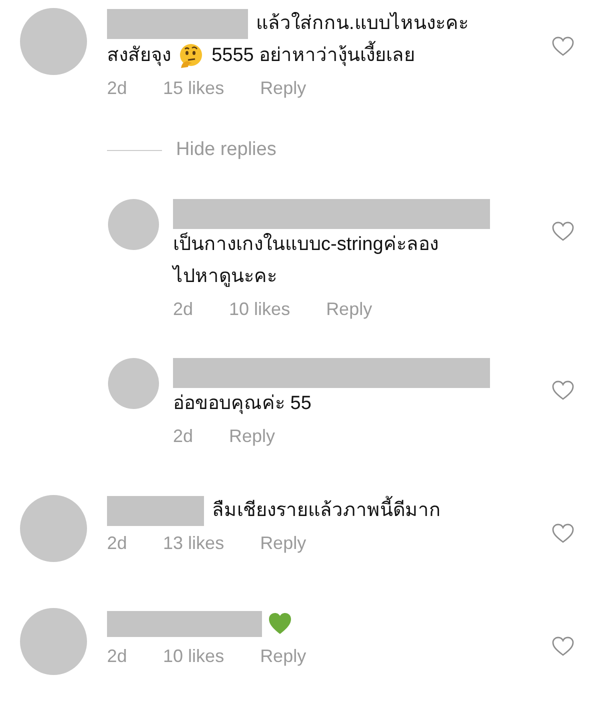 Image resolution: width=600 pixels, height=704 pixels. I want to click on thinking-face-icon, so click(191, 55).